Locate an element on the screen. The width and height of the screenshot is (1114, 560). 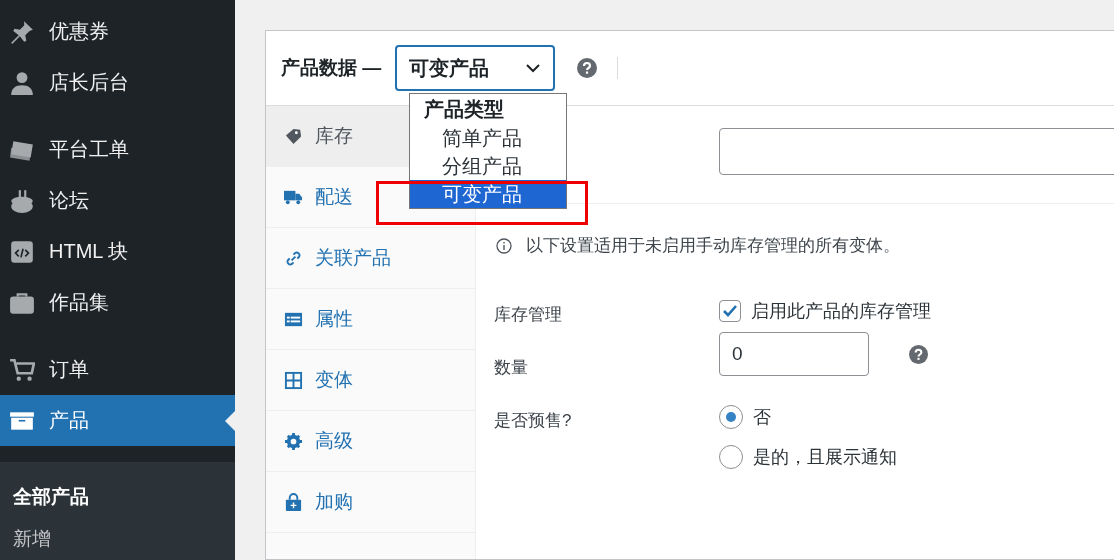
bag-icon is located at coordinates (293, 502).